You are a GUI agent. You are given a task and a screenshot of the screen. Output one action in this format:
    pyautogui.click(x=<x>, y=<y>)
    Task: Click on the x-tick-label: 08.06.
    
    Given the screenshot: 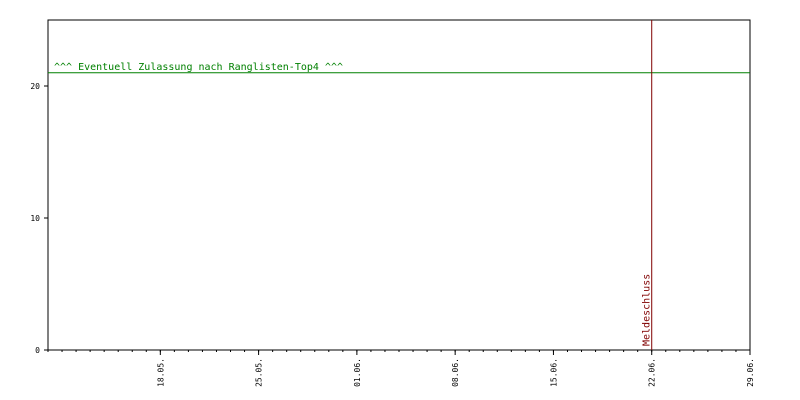 What is the action you would take?
    pyautogui.click(x=455, y=372)
    